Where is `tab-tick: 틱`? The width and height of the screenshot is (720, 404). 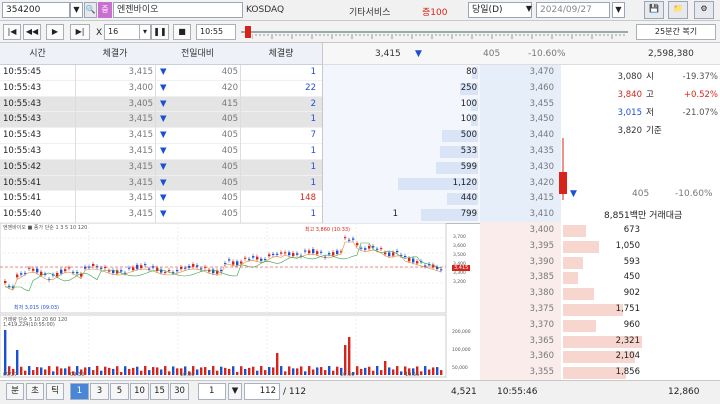 tab-tick: 틱 is located at coordinates (55, 391).